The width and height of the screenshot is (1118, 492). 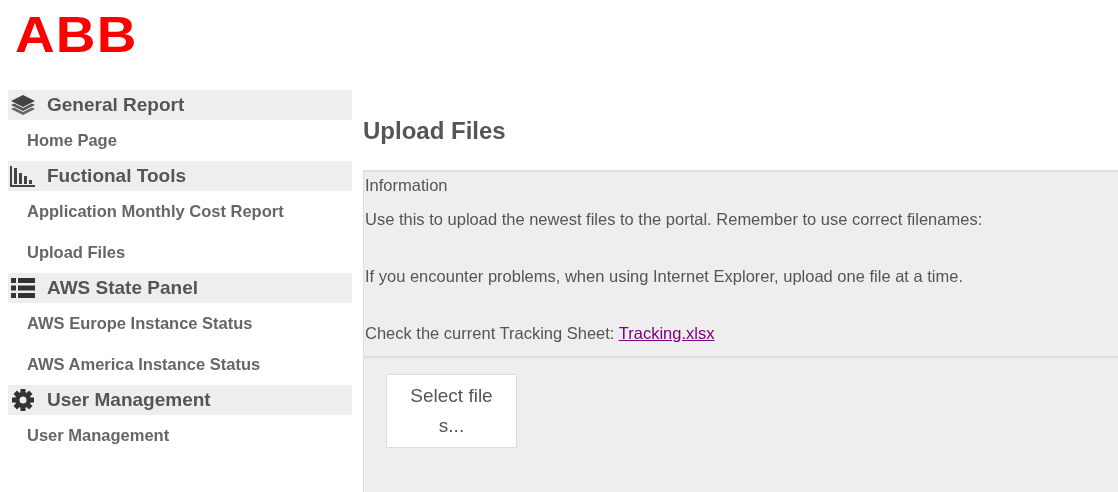 I want to click on sidebar-link: AWS Europe Instance Status, so click(x=140, y=323).